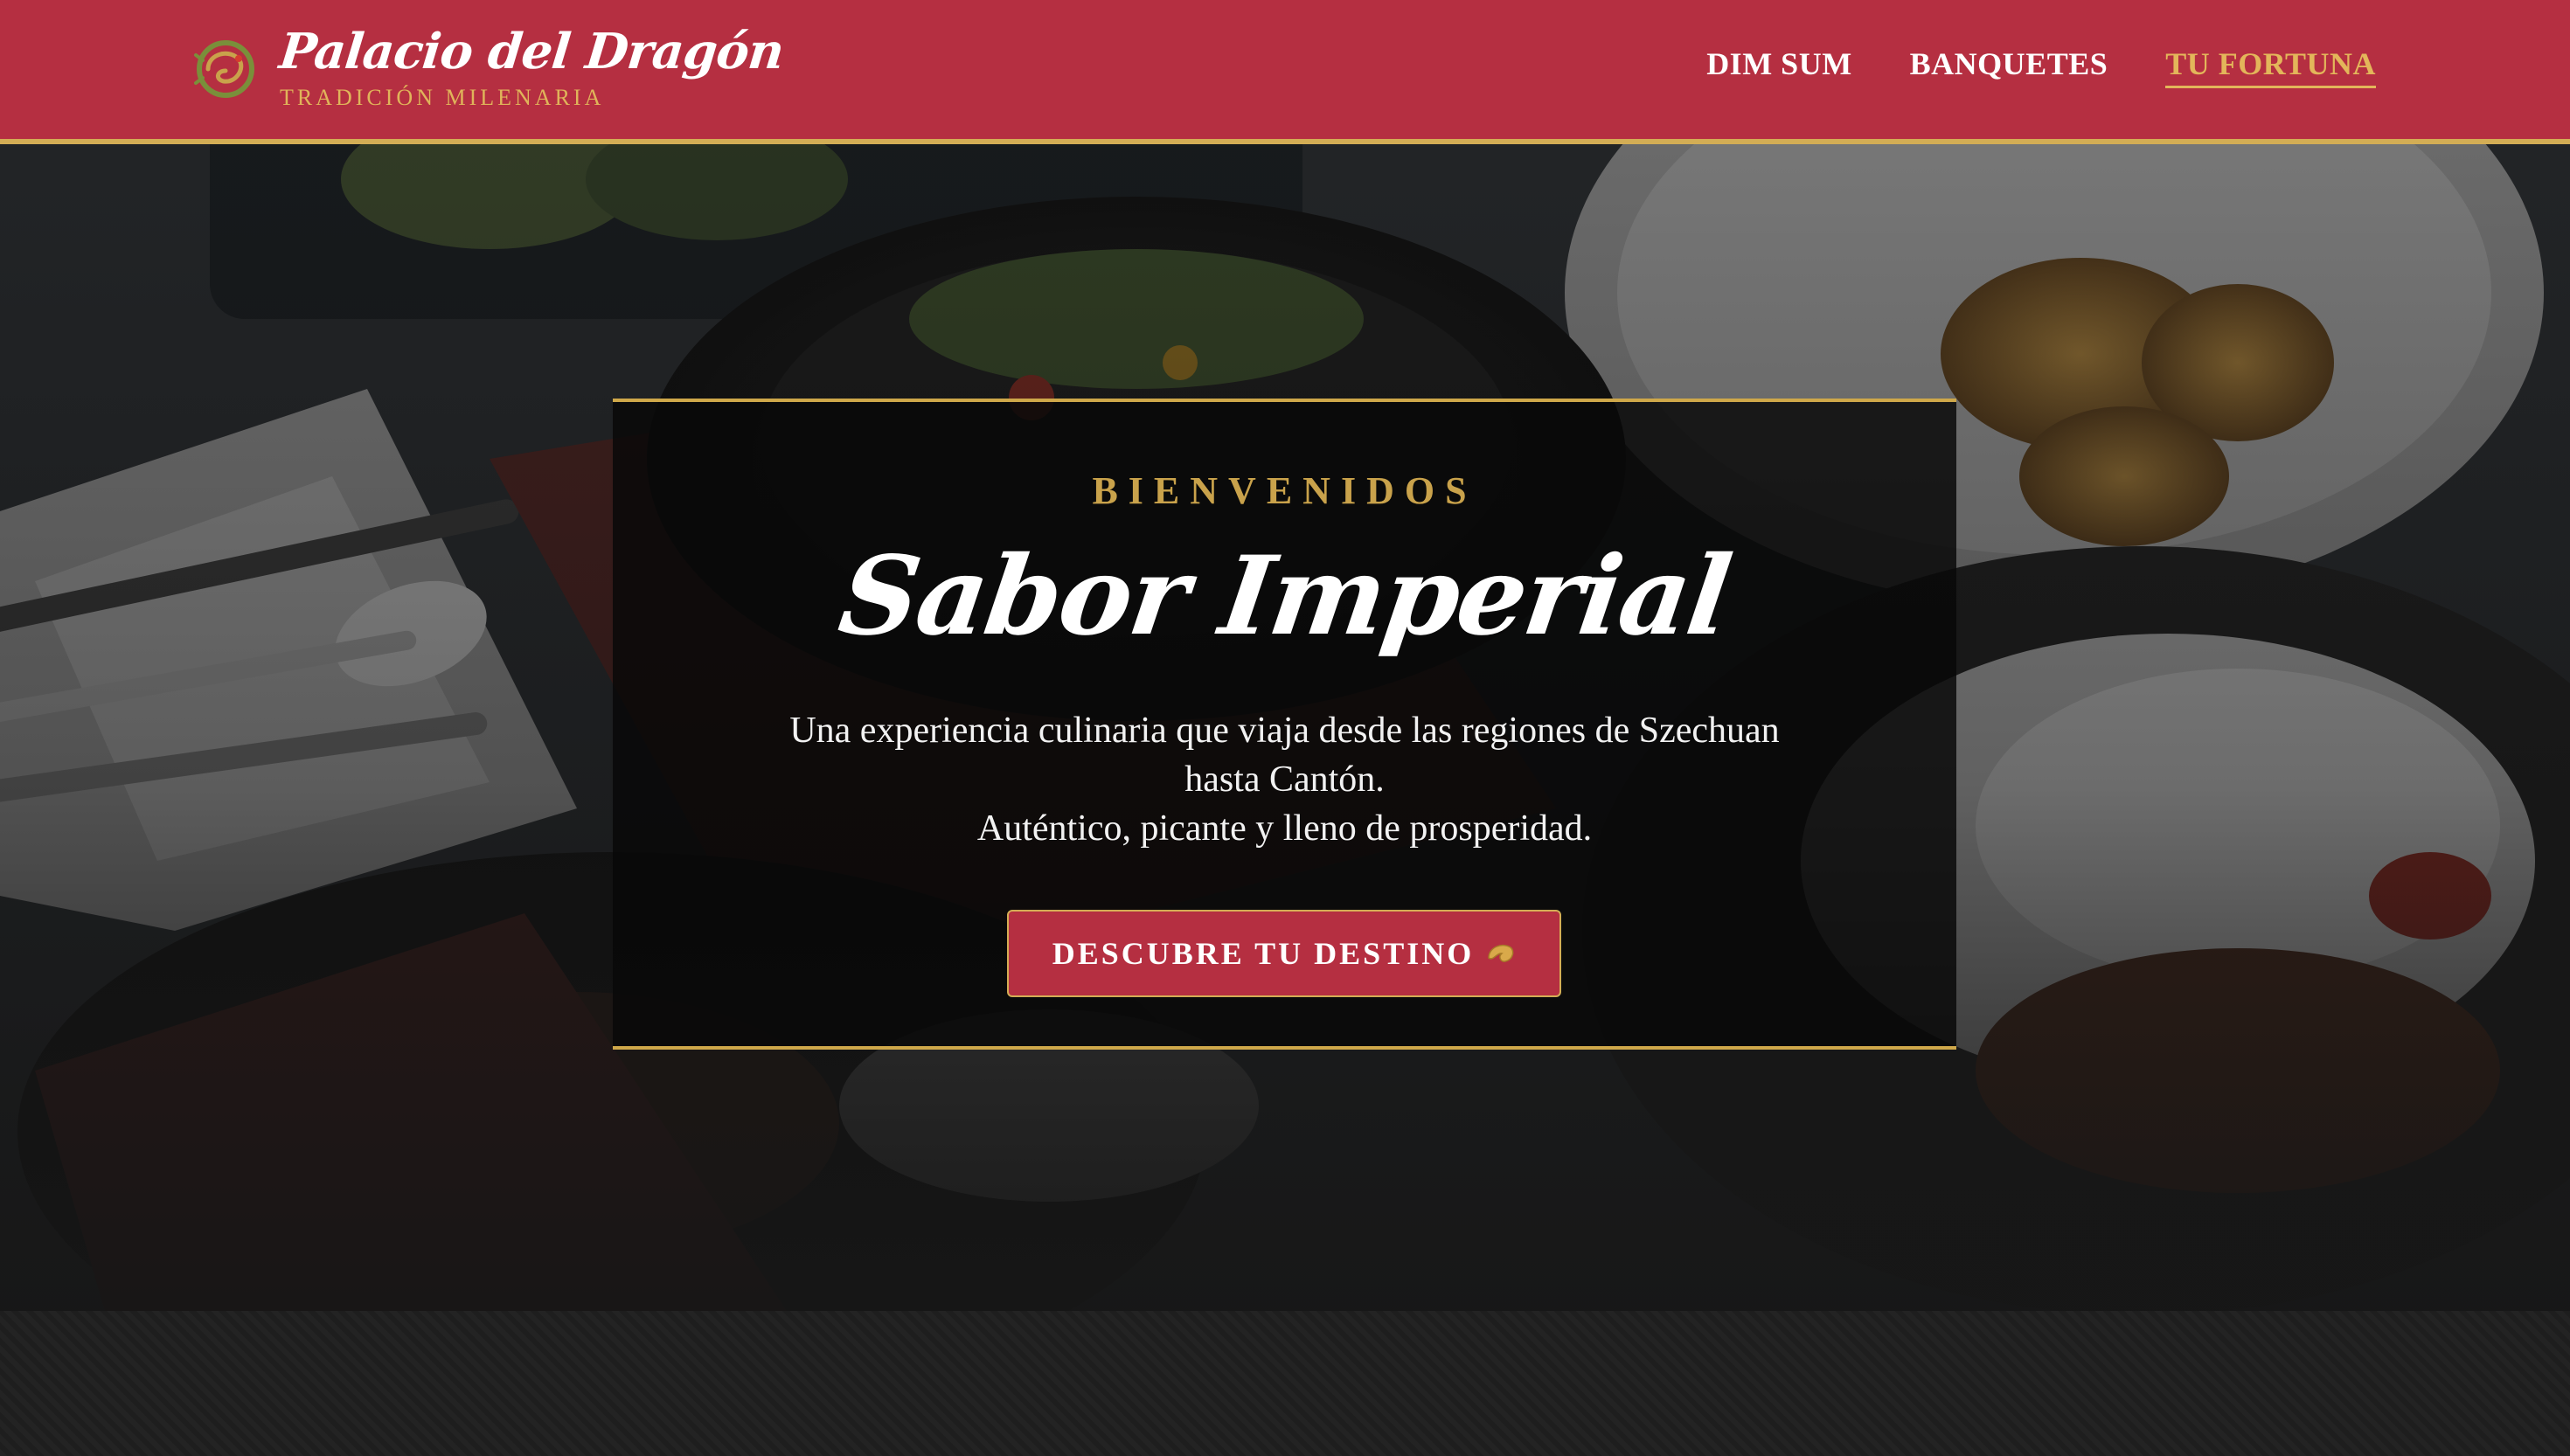 This screenshot has width=2570, height=1456. Describe the element at coordinates (2009, 66) in the screenshot. I see `nav-item-banquetes: BANQUETES` at that location.